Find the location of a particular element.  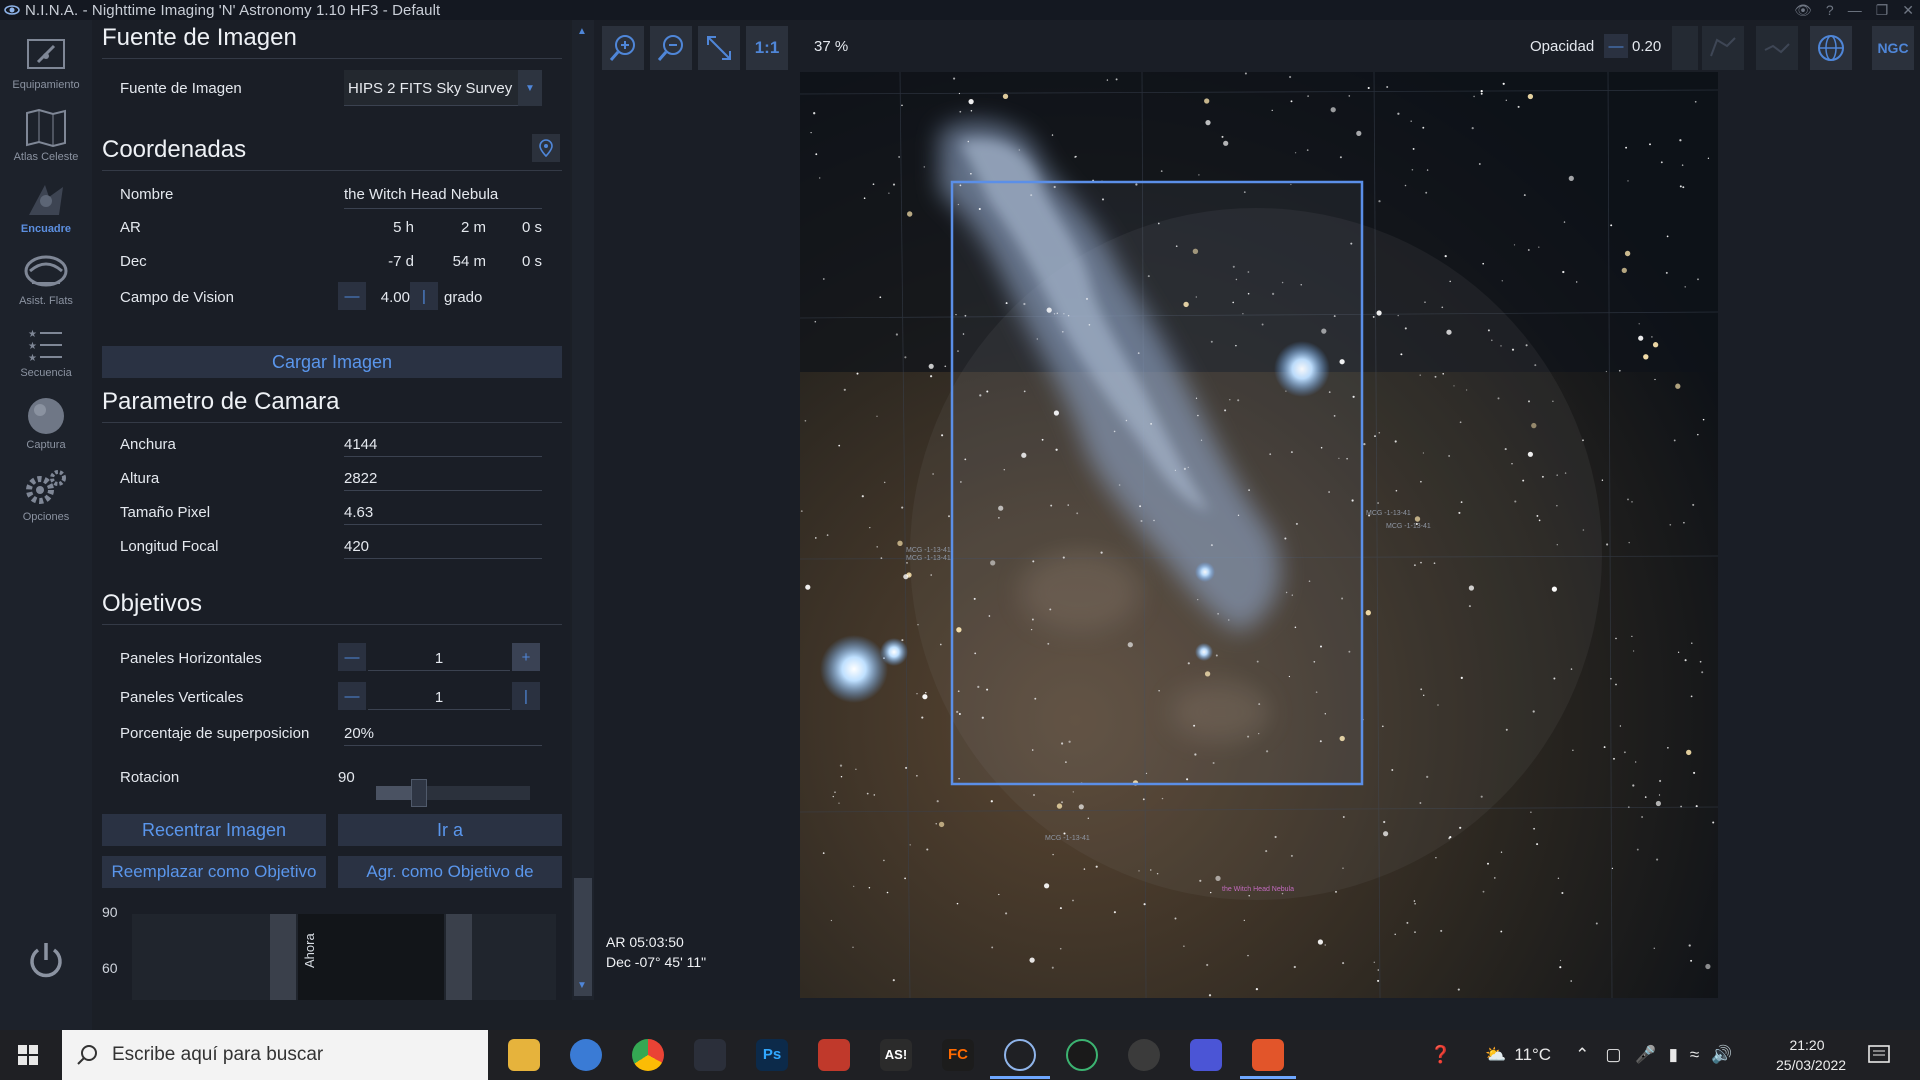

fov-decrement-button: — is located at coordinates (352, 296).